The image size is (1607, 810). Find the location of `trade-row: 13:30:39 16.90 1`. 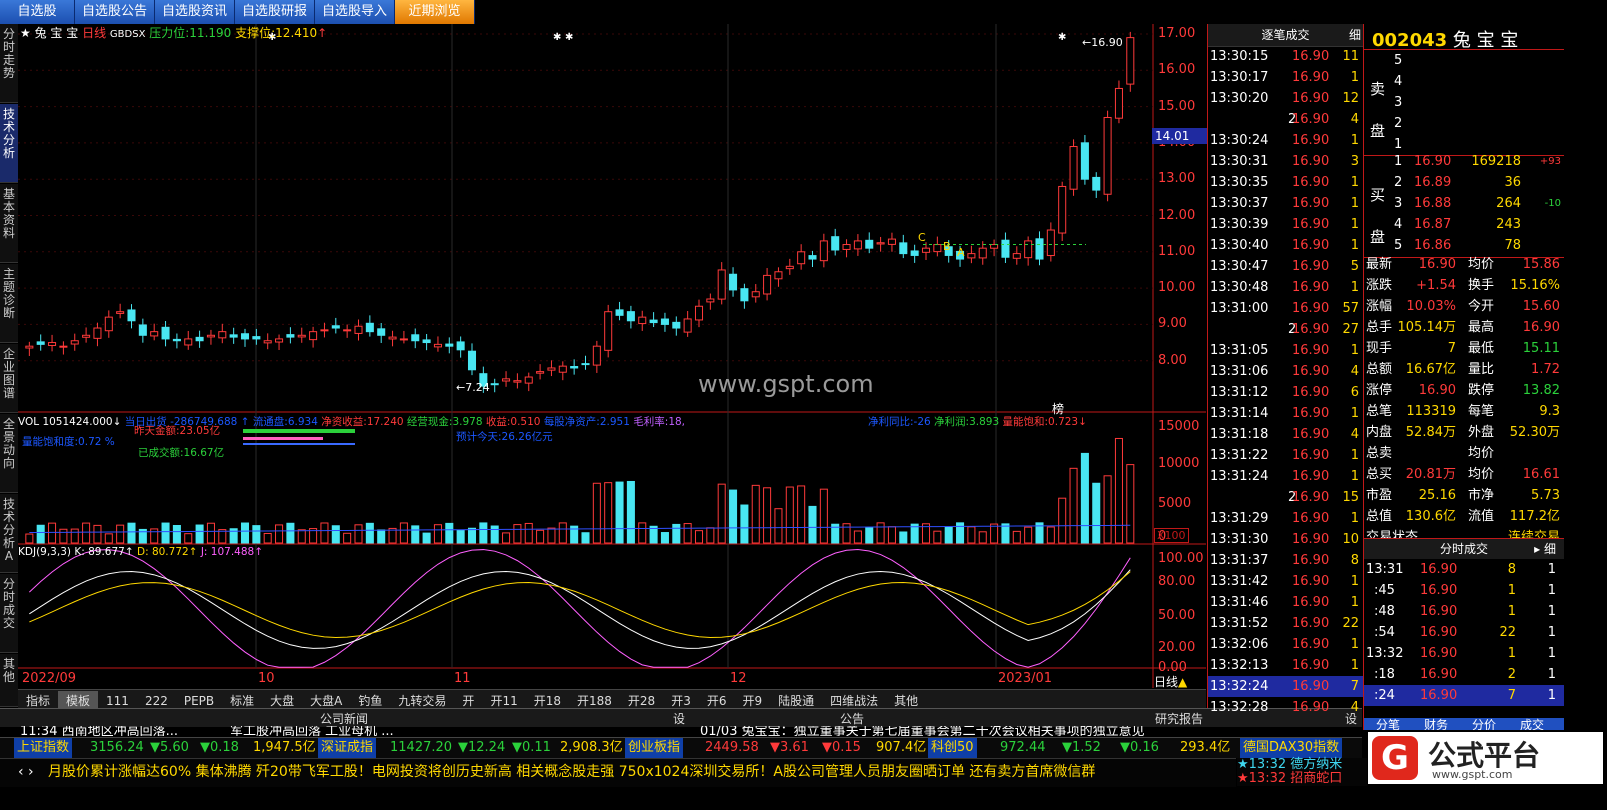

trade-row: 13:30:39 16.90 1 is located at coordinates (1285, 224).